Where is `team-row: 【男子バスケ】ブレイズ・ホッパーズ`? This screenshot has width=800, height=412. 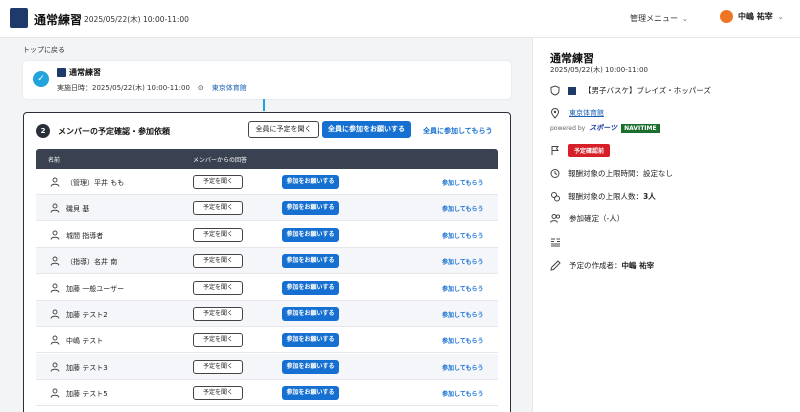 team-row: 【男子バスケ】ブレイズ・ホッパーズ is located at coordinates (630, 90).